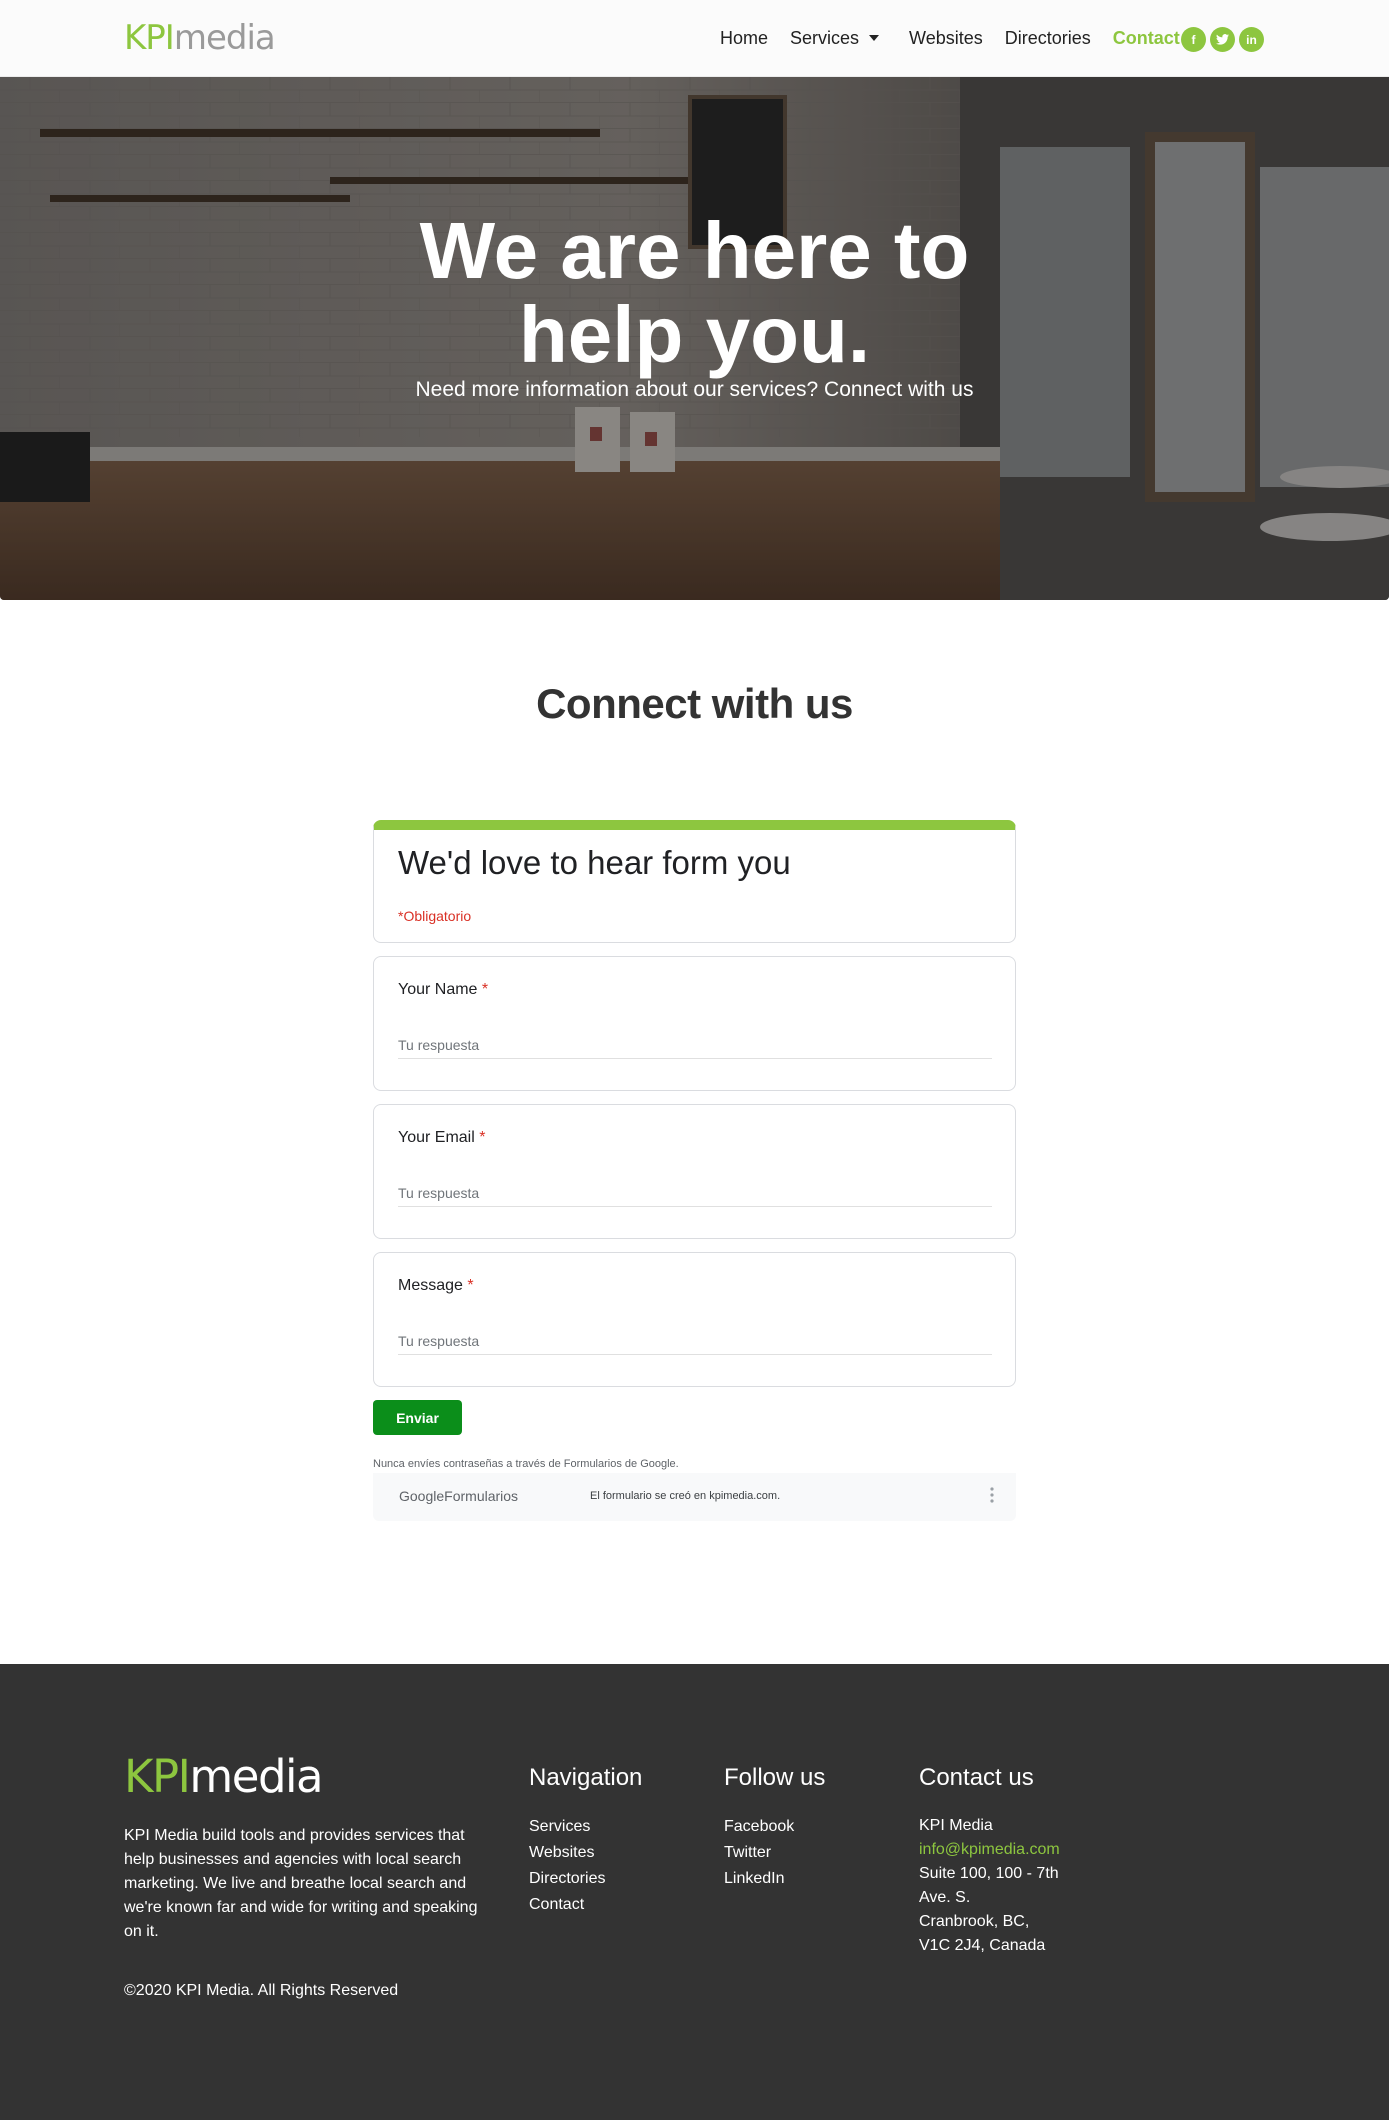 The image size is (1389, 2120). I want to click on question-email-card: Your Email * Tu respuesta, so click(694, 1171).